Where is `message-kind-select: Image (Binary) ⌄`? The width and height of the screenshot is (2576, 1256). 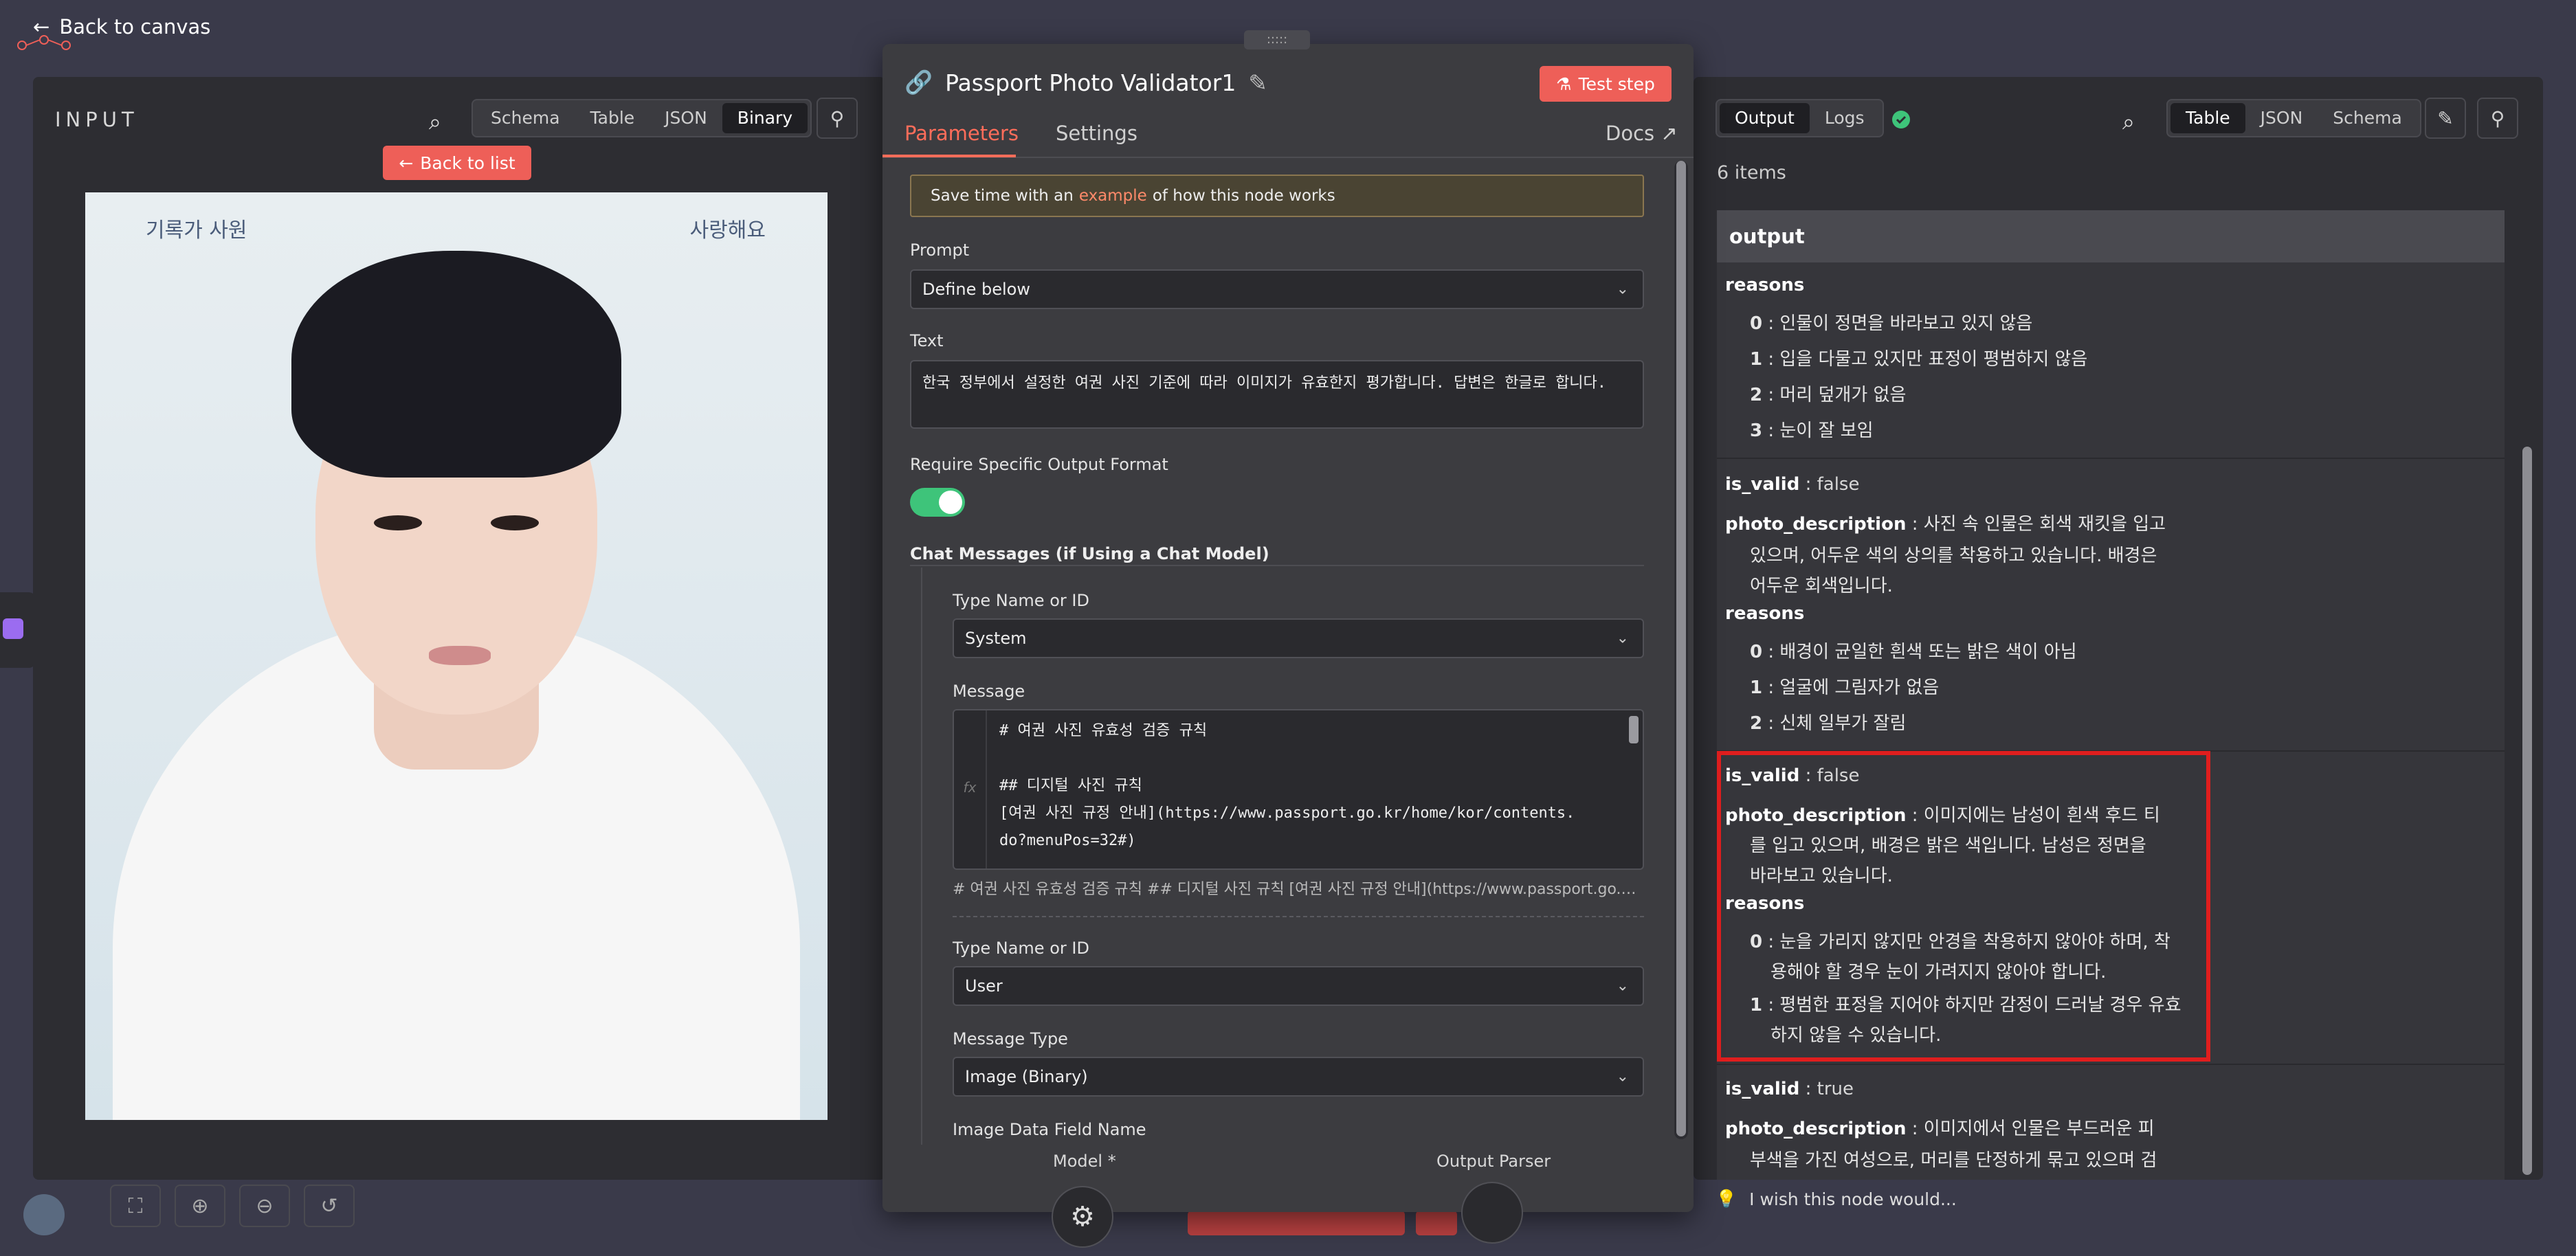 message-kind-select: Image (Binary) ⌄ is located at coordinates (1298, 1077).